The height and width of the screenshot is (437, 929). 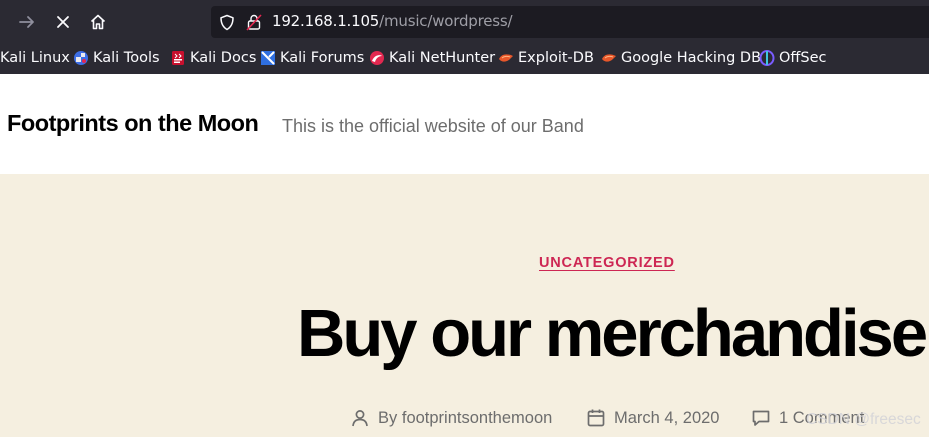 I want to click on post-category-link: UNCATEGORIZED, so click(x=607, y=263).